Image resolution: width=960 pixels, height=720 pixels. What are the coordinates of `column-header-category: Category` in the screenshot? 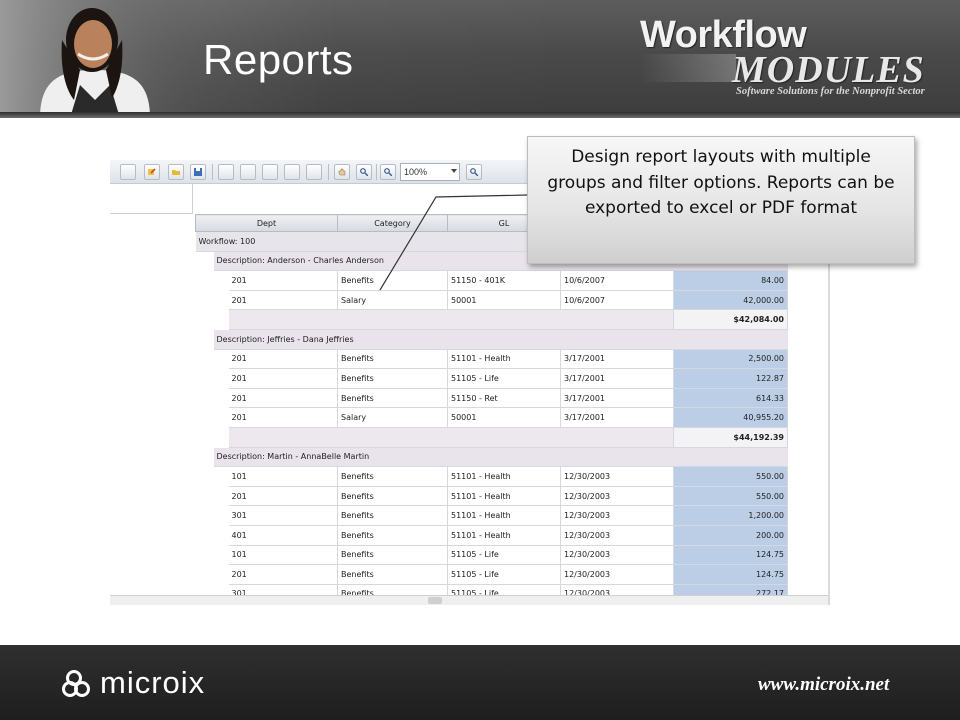 It's located at (392, 223).